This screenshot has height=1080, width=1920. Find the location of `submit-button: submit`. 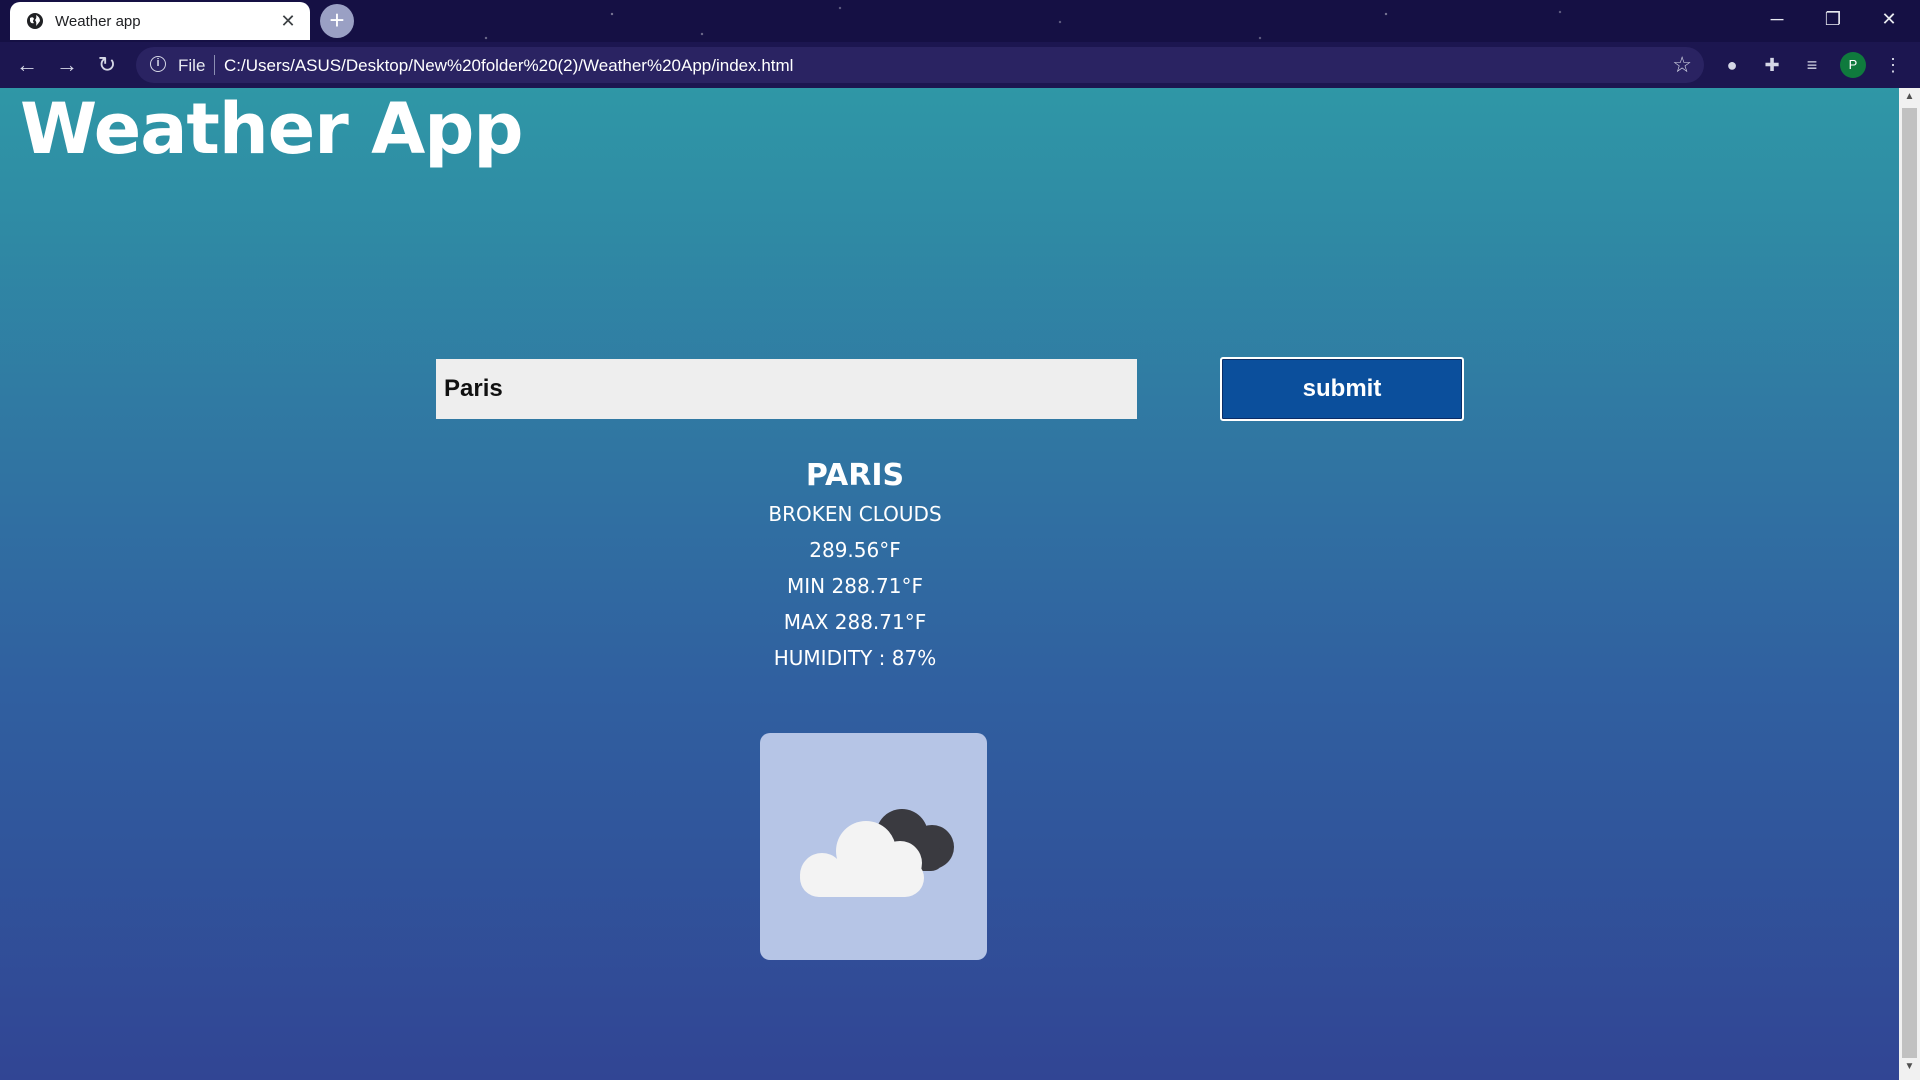

submit-button: submit is located at coordinates (1342, 389).